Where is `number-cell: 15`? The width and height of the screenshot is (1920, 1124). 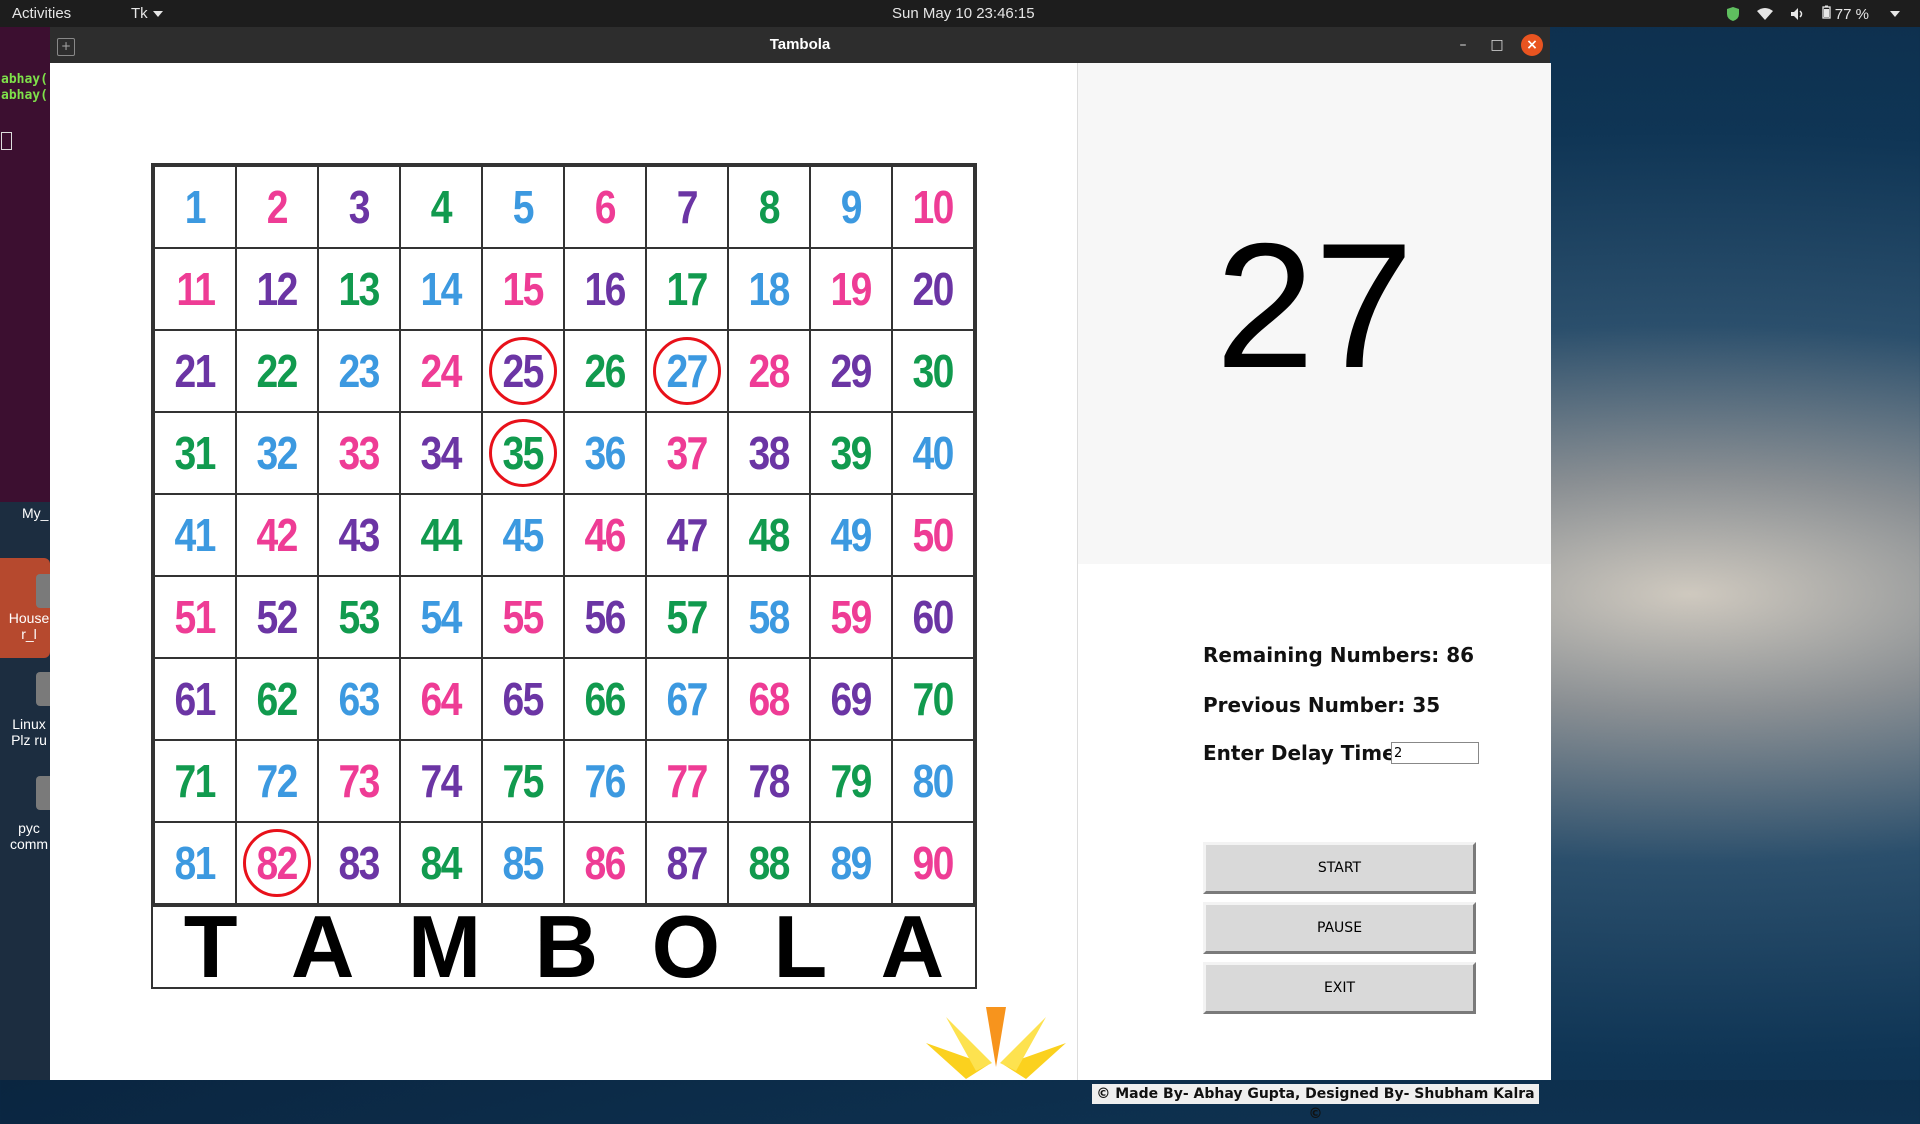
number-cell: 15 is located at coordinates (523, 289).